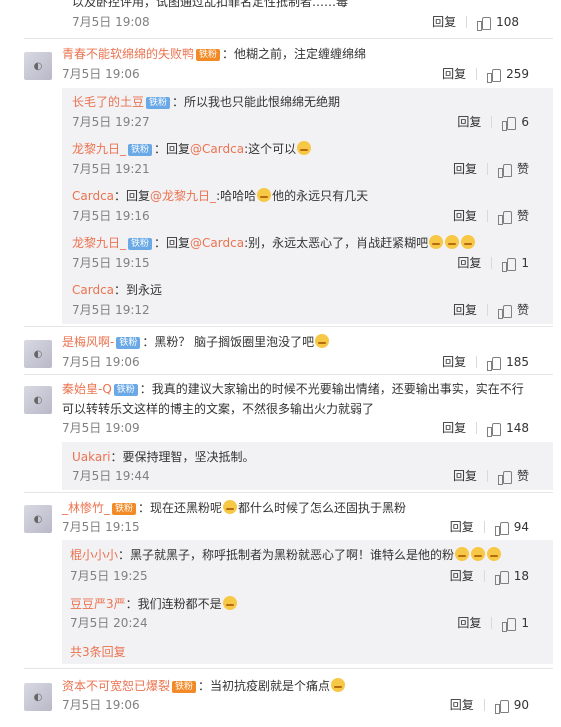 This screenshot has width=561, height=727. What do you see at coordinates (88, 342) in the screenshot?
I see `username-link: 是梅风啊-` at bounding box center [88, 342].